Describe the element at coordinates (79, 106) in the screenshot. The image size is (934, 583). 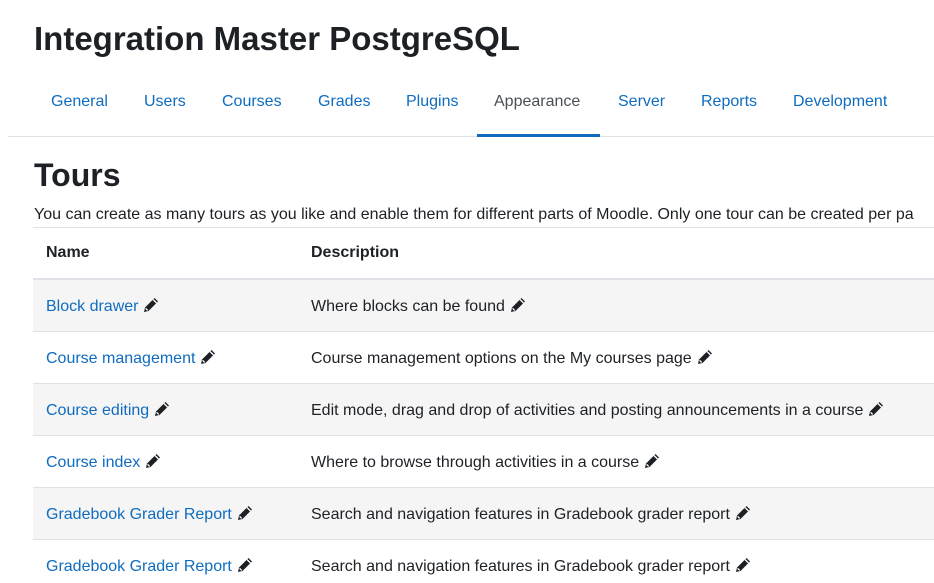
I see `tab-general: General` at that location.